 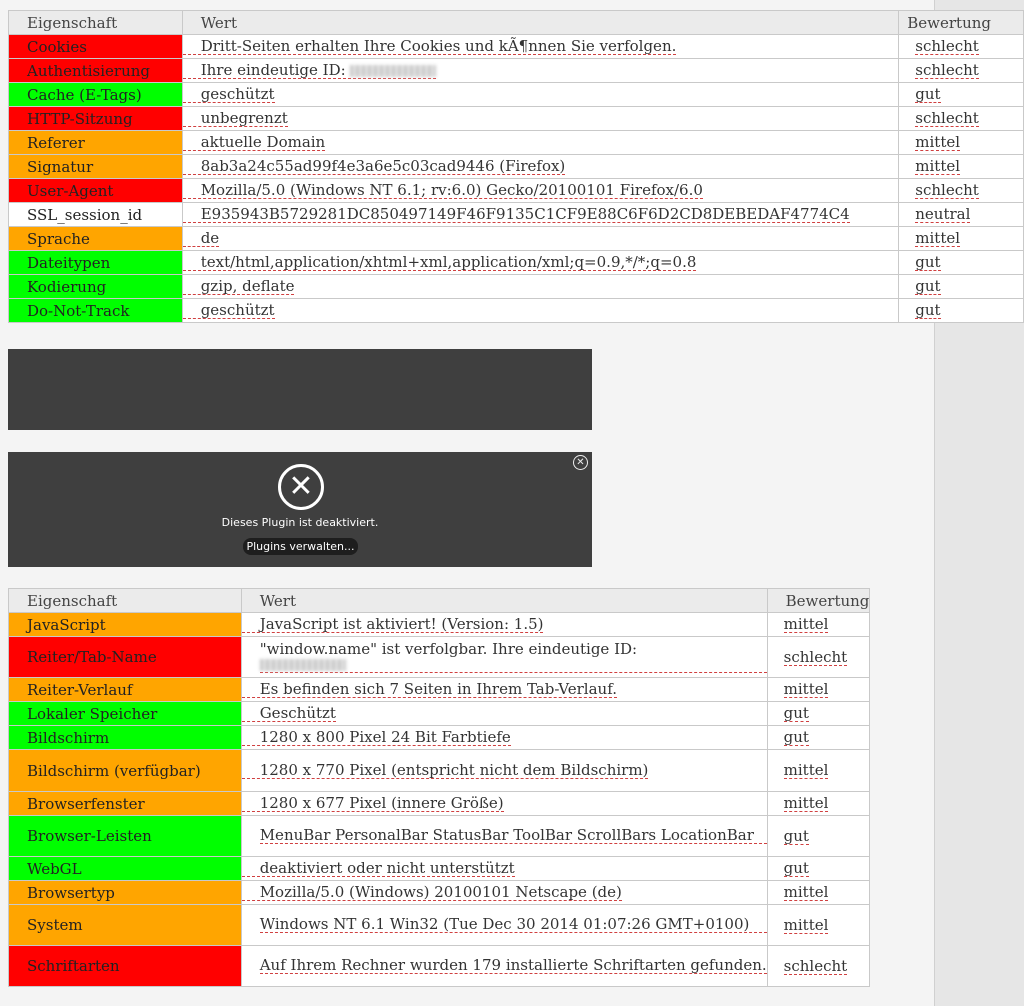 I want to click on property-name-dateitypen: Dateitypen, so click(x=95, y=262).